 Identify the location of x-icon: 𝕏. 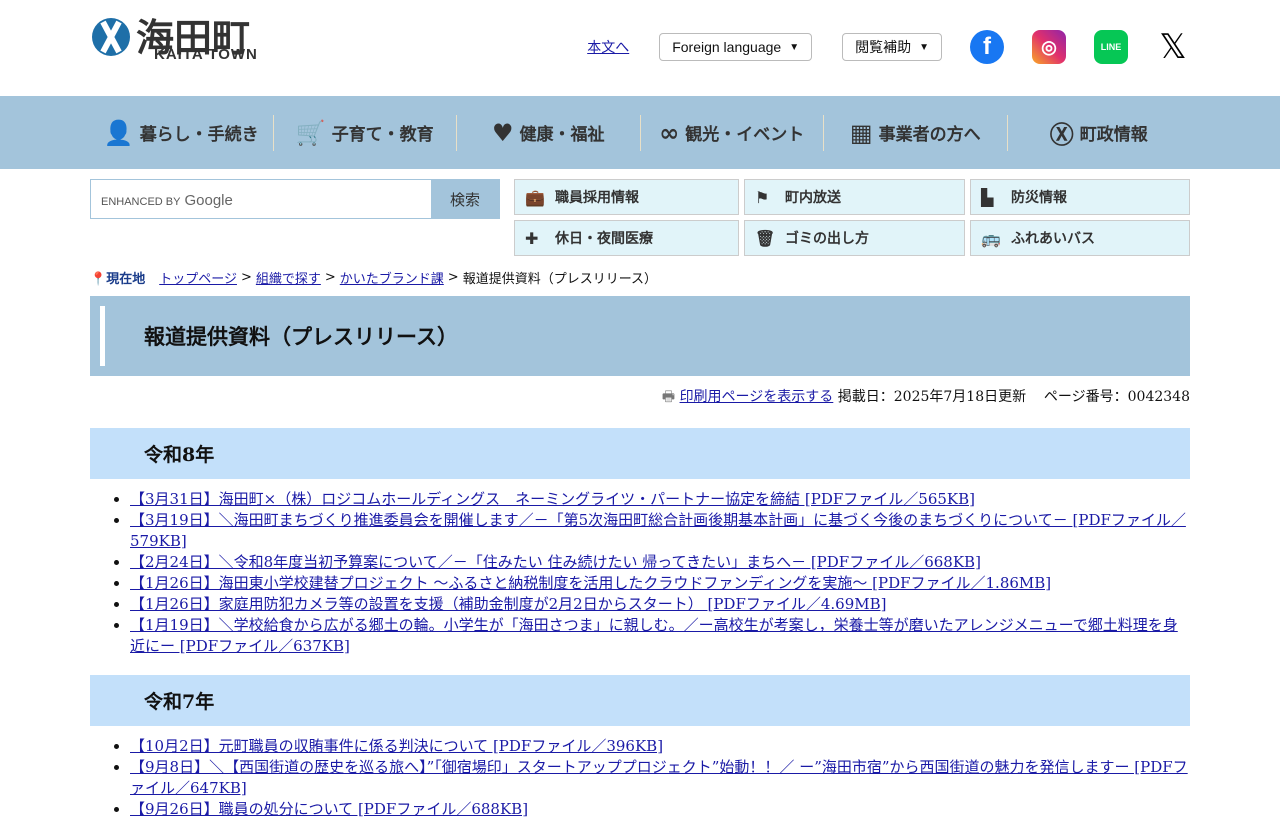
(1173, 47).